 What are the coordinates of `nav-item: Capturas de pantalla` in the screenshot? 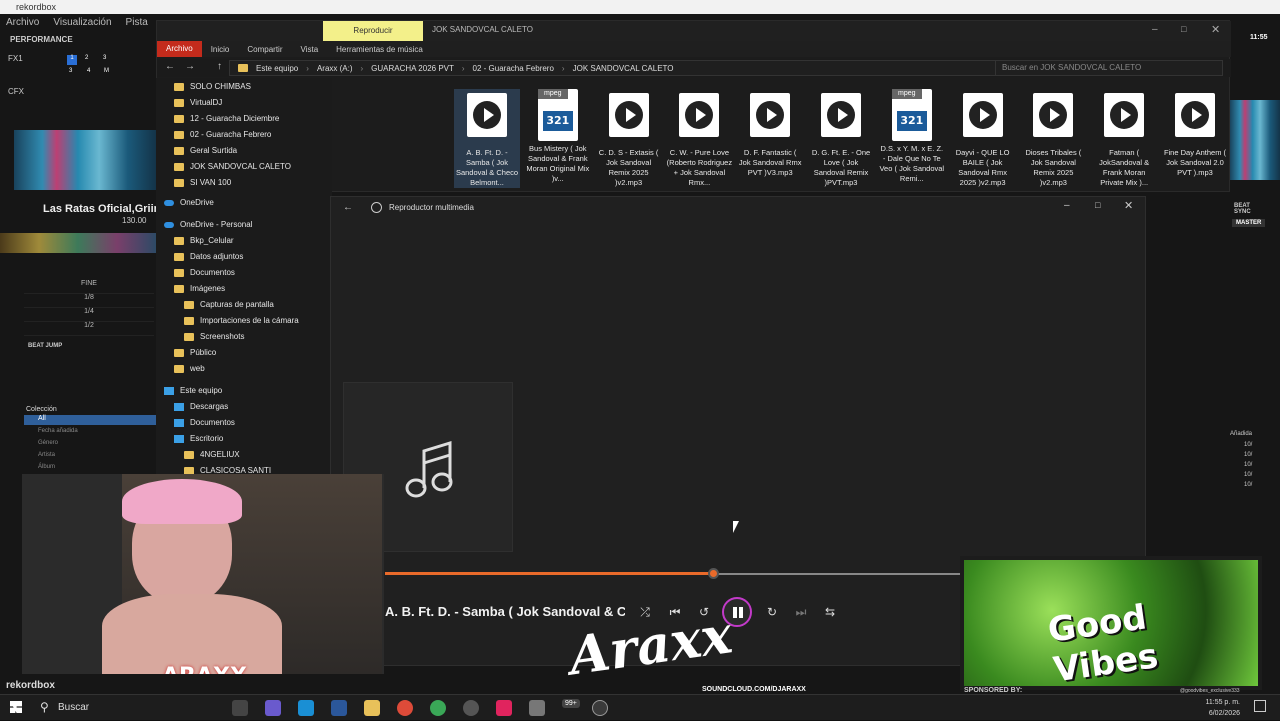 It's located at (229, 305).